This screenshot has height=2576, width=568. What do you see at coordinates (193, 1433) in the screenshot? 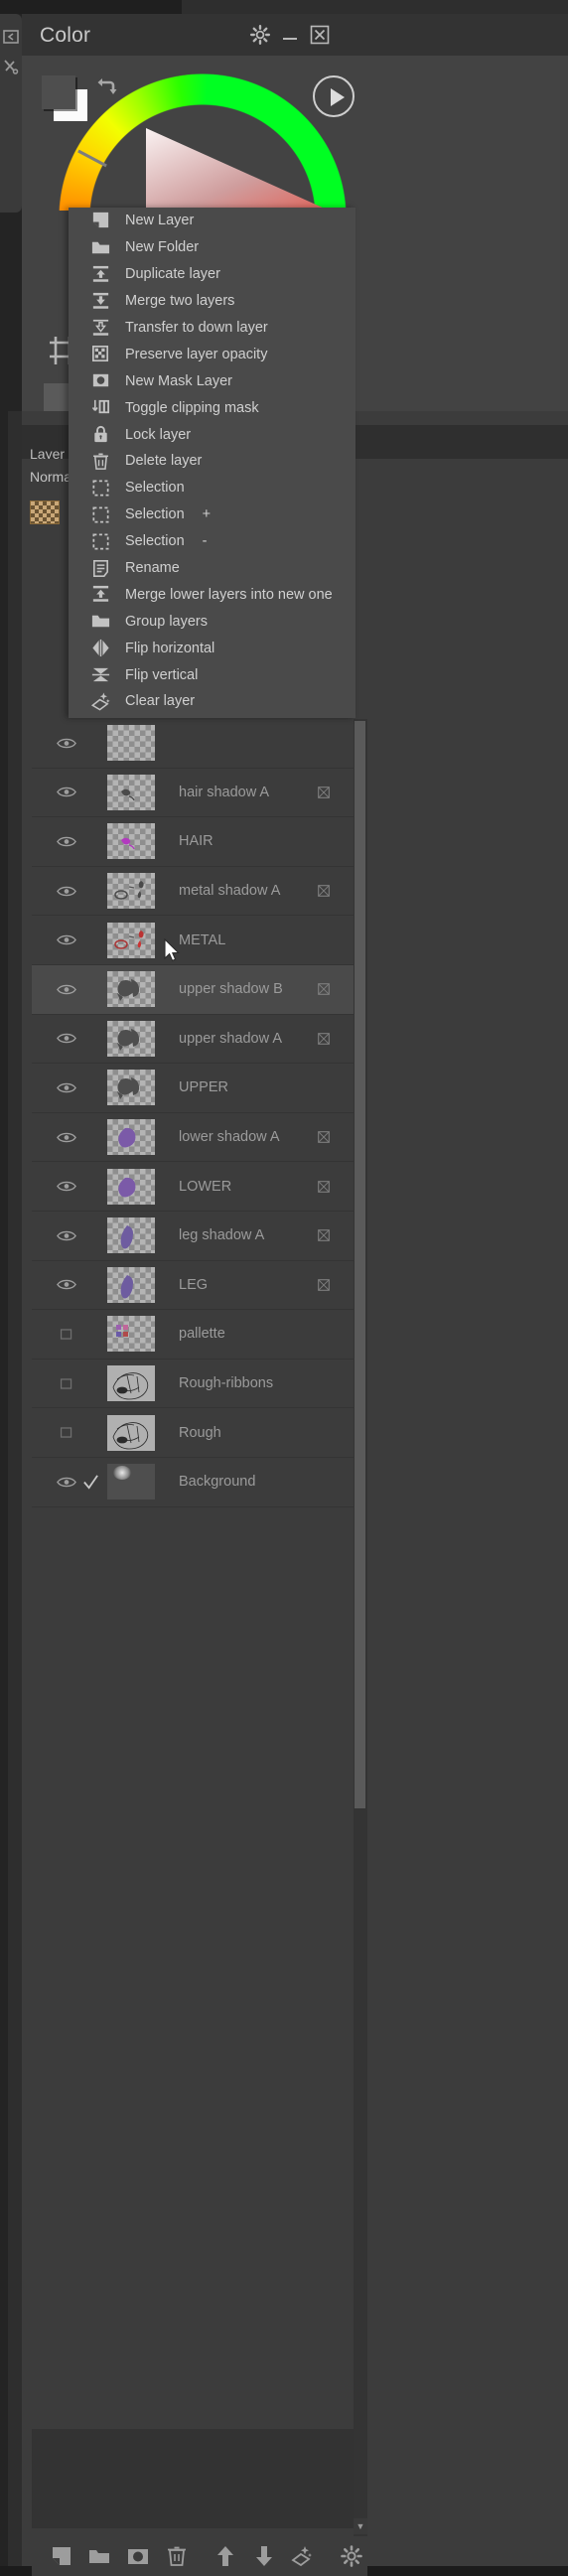
I see `layer-row: Rough` at bounding box center [193, 1433].